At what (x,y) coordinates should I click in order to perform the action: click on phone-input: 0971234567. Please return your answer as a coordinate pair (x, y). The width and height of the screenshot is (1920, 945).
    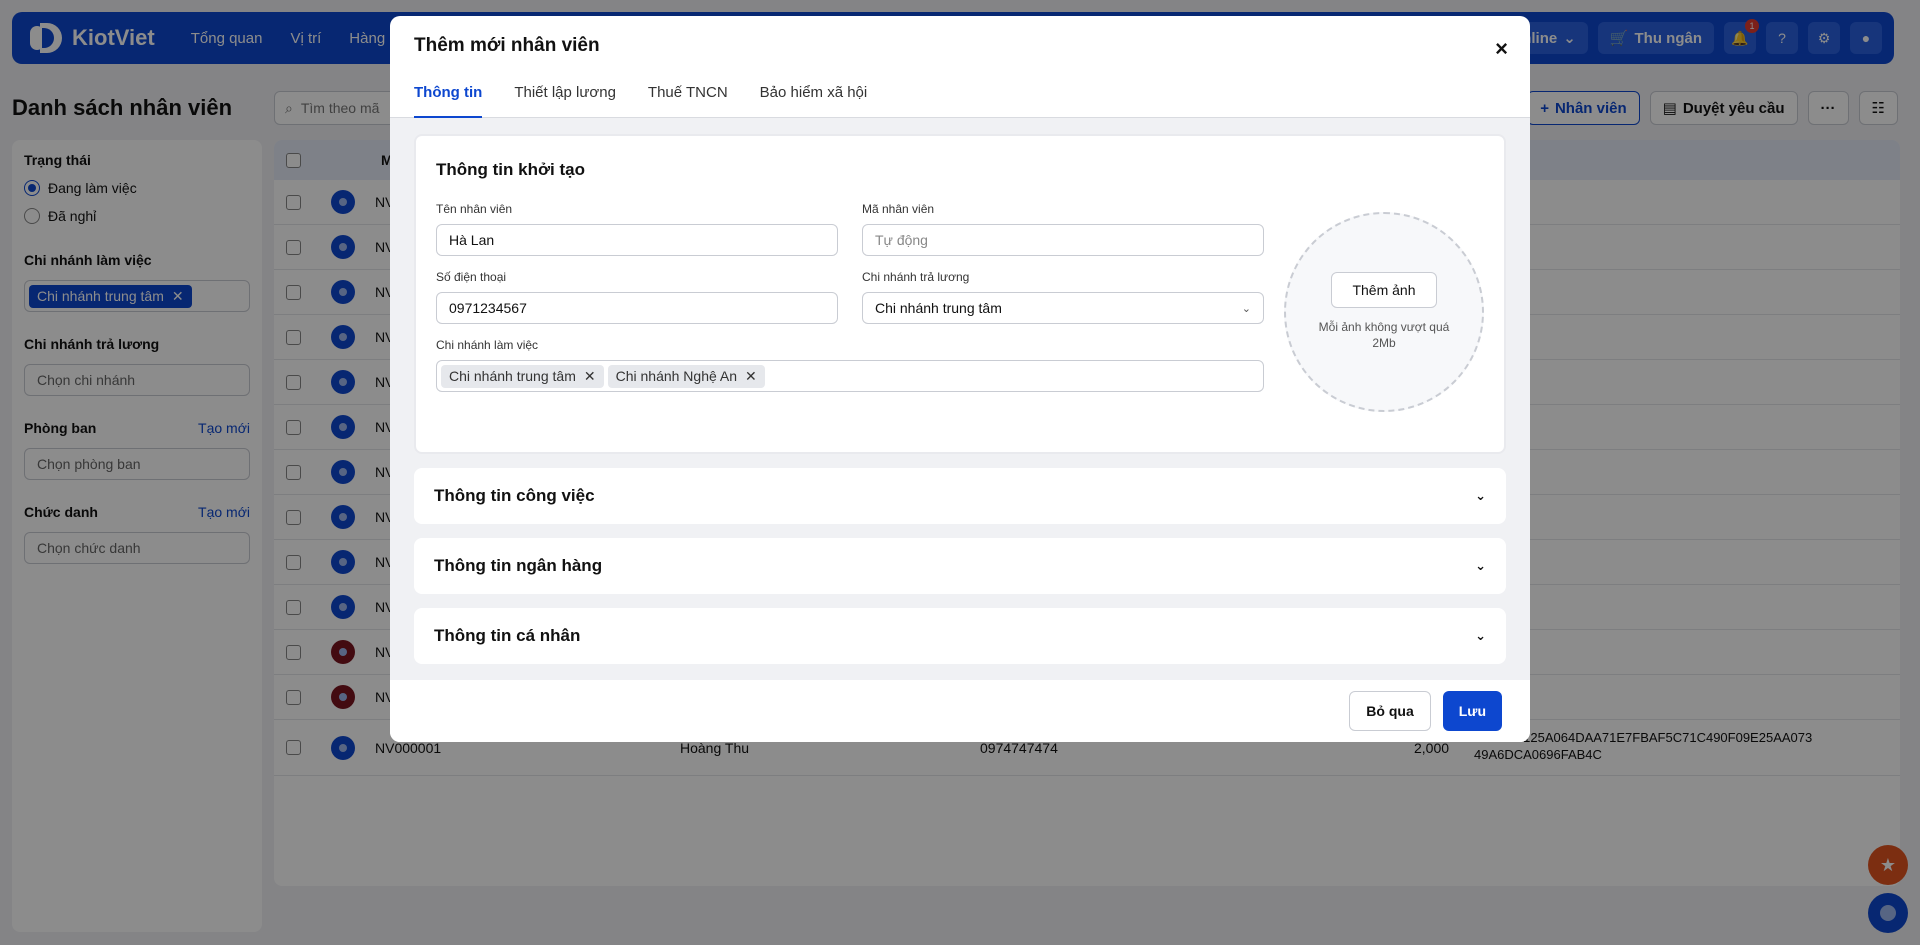
    Looking at the image, I should click on (637, 308).